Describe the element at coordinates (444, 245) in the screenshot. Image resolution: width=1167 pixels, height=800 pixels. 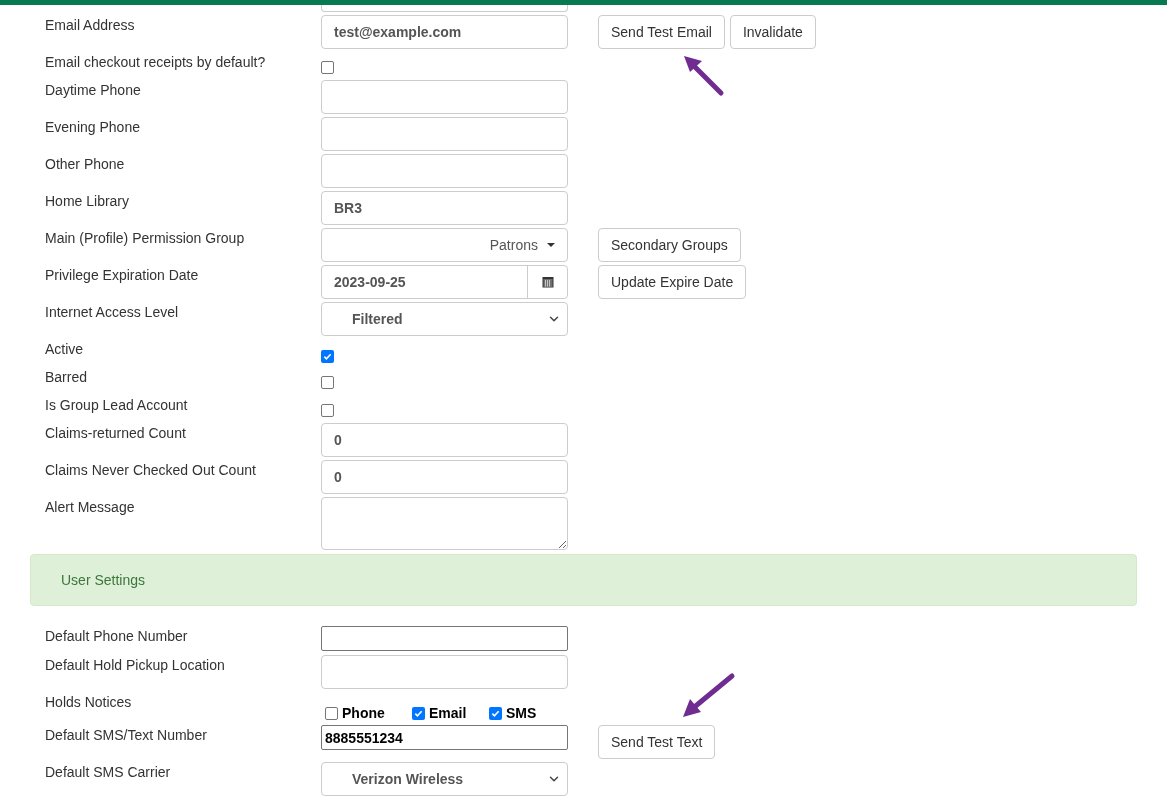
I see `dropdown-button: Patrons` at that location.